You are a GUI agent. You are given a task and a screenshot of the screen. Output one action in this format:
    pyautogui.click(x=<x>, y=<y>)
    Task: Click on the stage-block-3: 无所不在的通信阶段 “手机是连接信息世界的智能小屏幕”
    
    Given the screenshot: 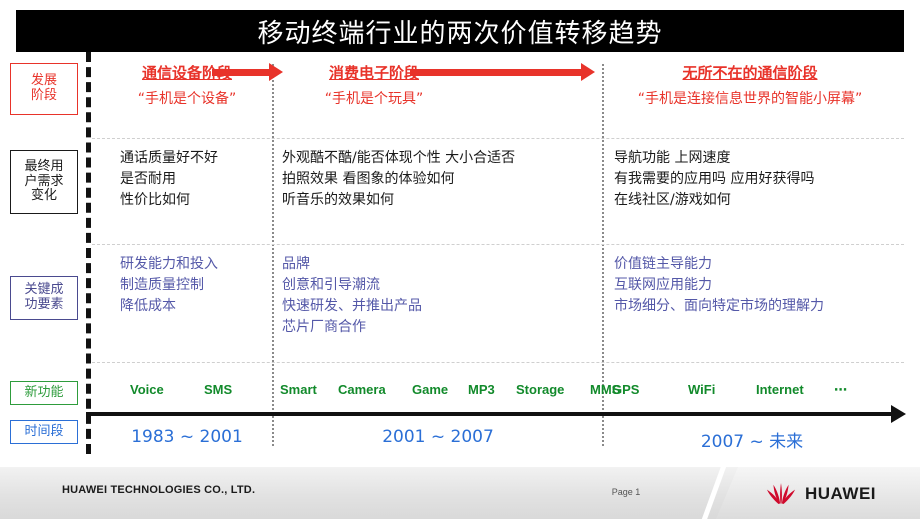 What is the action you would take?
    pyautogui.click(x=750, y=85)
    